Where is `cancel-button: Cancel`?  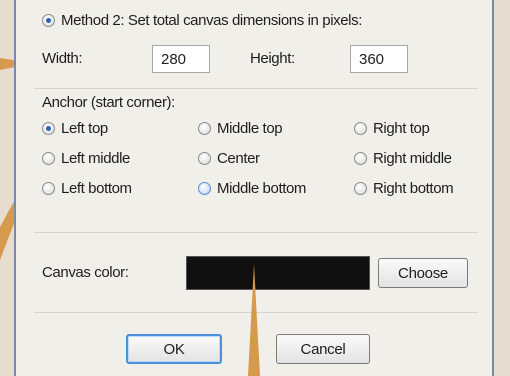
cancel-button: Cancel is located at coordinates (323, 349).